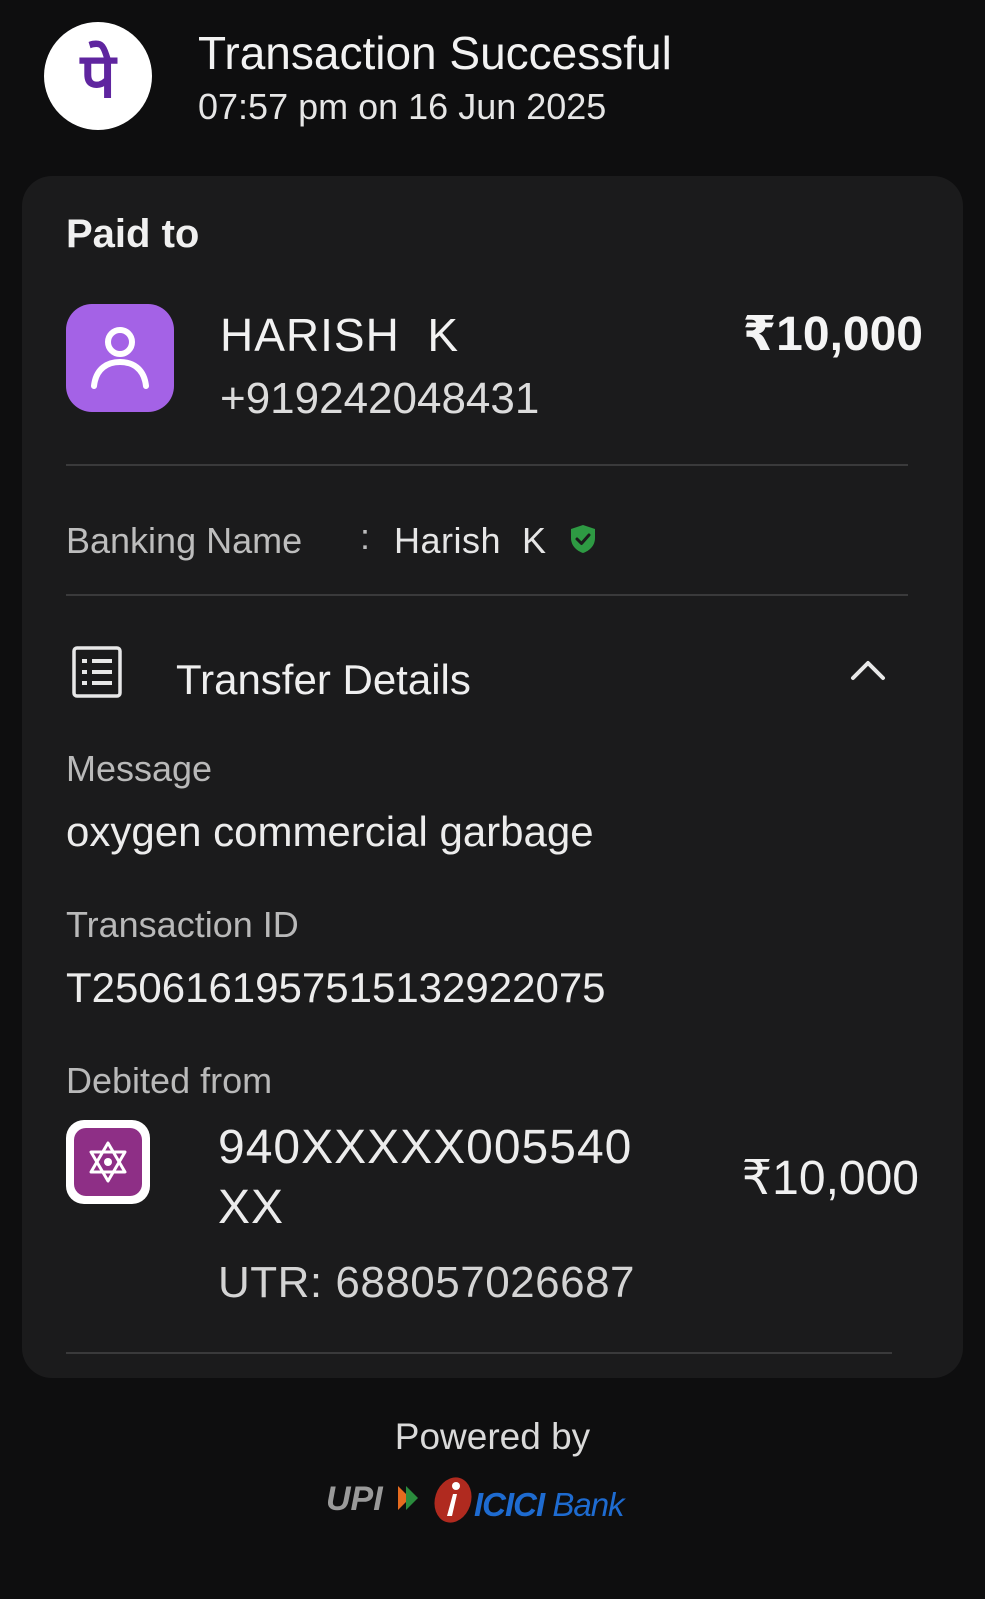  Describe the element at coordinates (868, 670) in the screenshot. I see `chevron-up-icon` at that location.